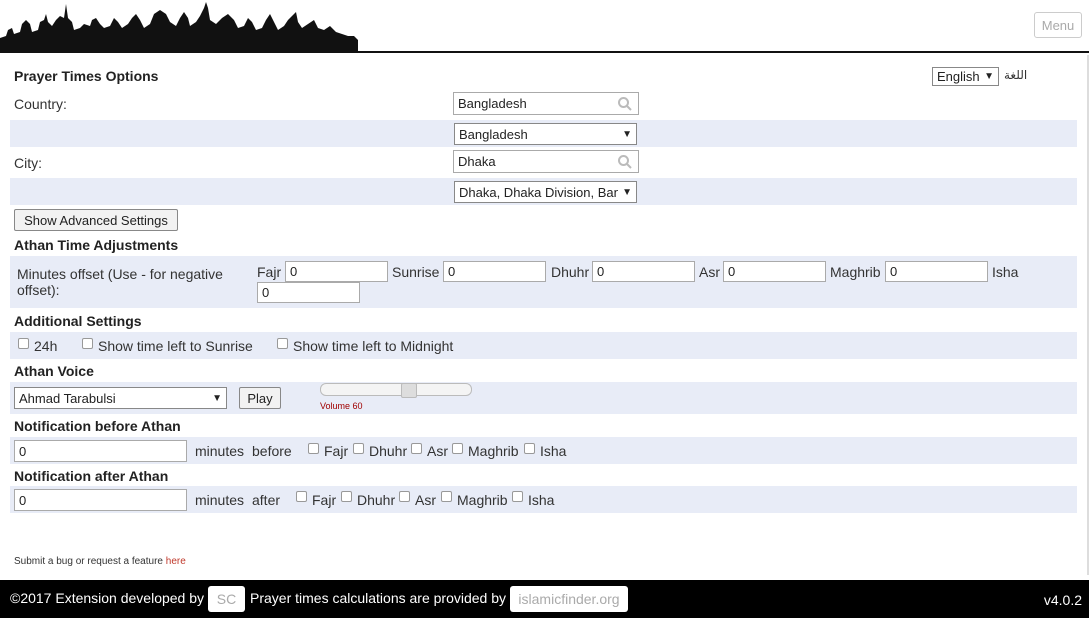 This screenshot has width=1089, height=618. Describe the element at coordinates (220, 500) in the screenshot. I see `notify-after-minutes-label: minutes` at that location.